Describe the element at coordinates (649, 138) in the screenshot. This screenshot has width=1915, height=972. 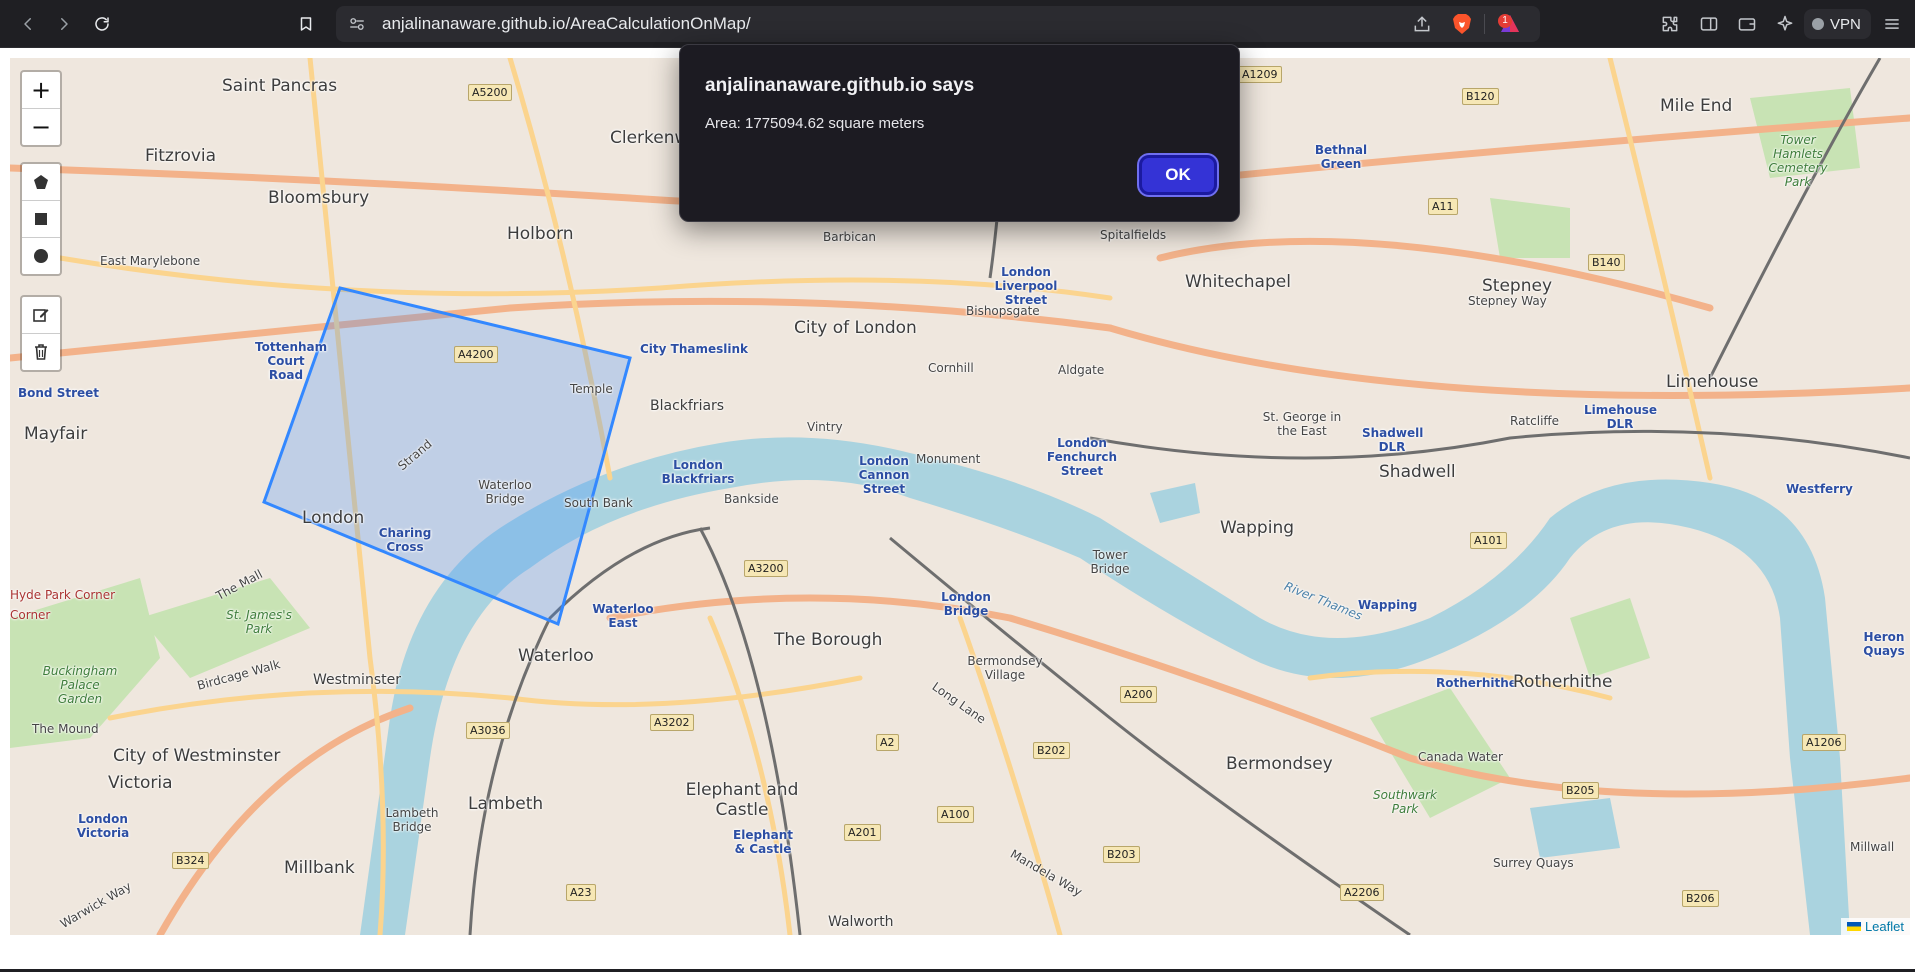
I see `map-label-clerkenwell: Clerkenw` at that location.